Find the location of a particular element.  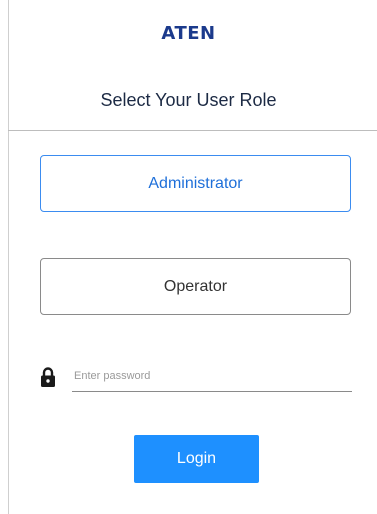

password-input is located at coordinates (212, 378).